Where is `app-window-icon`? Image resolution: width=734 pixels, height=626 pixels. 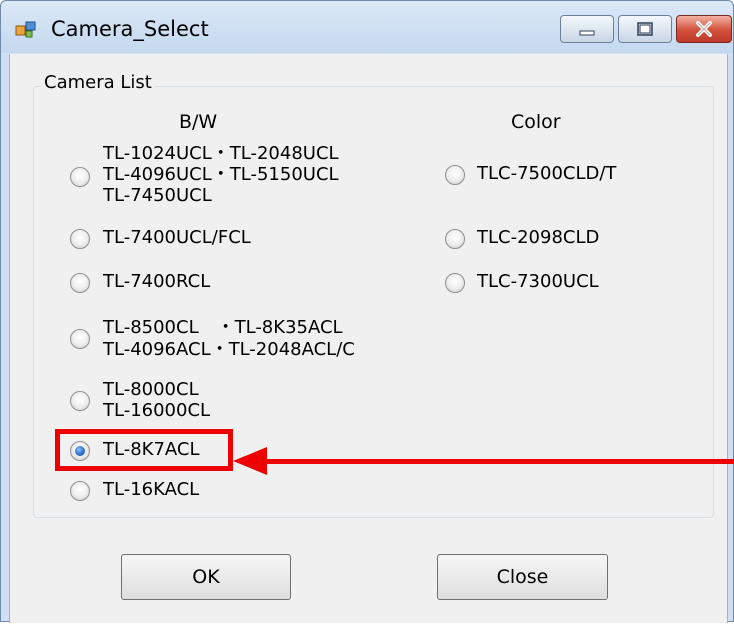
app-window-icon is located at coordinates (25, 29).